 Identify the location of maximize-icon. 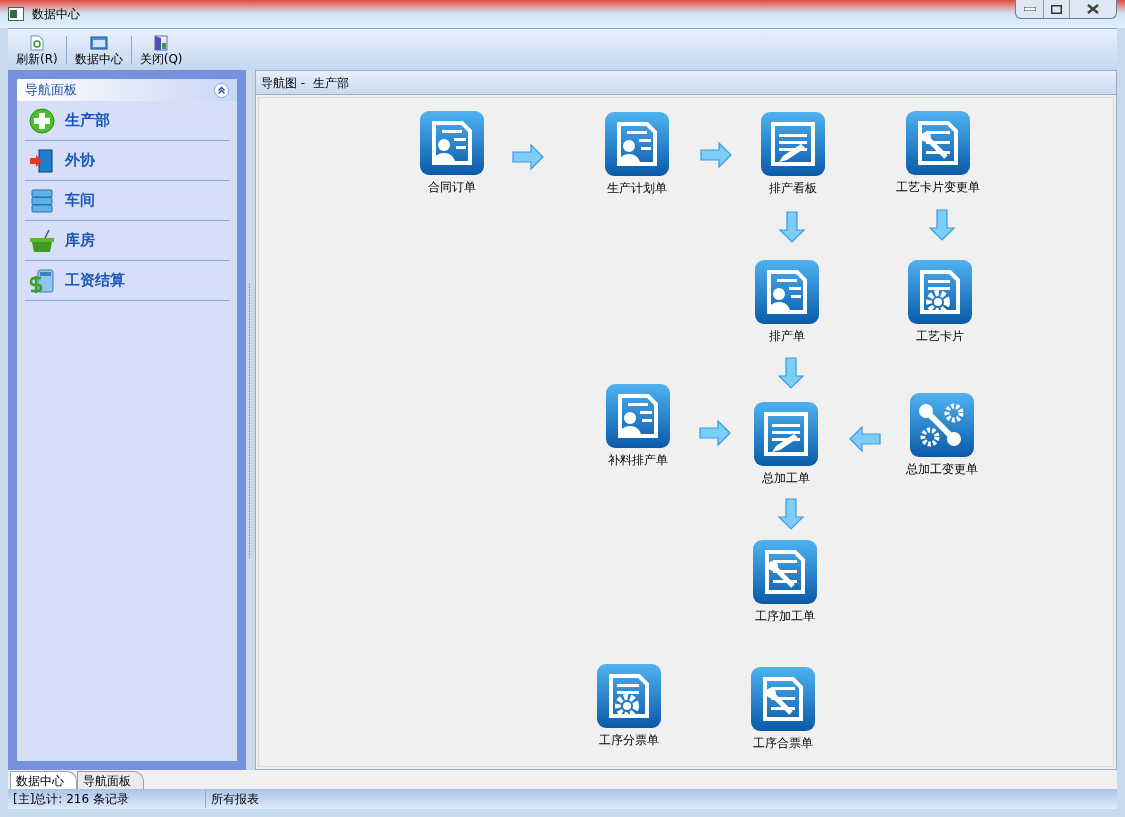
(1056, 9).